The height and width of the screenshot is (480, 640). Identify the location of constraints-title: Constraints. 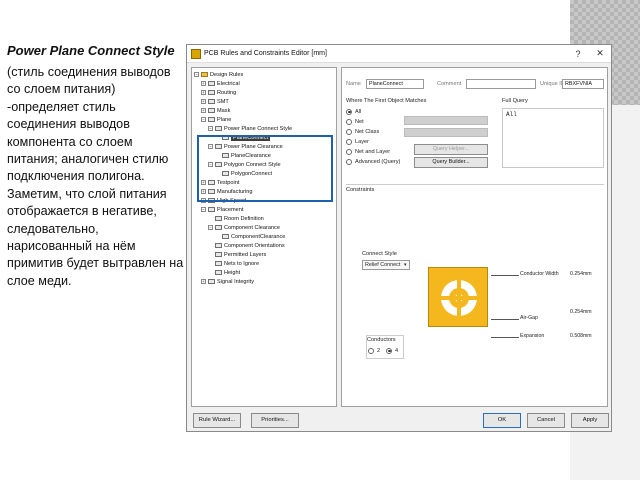
(360, 190).